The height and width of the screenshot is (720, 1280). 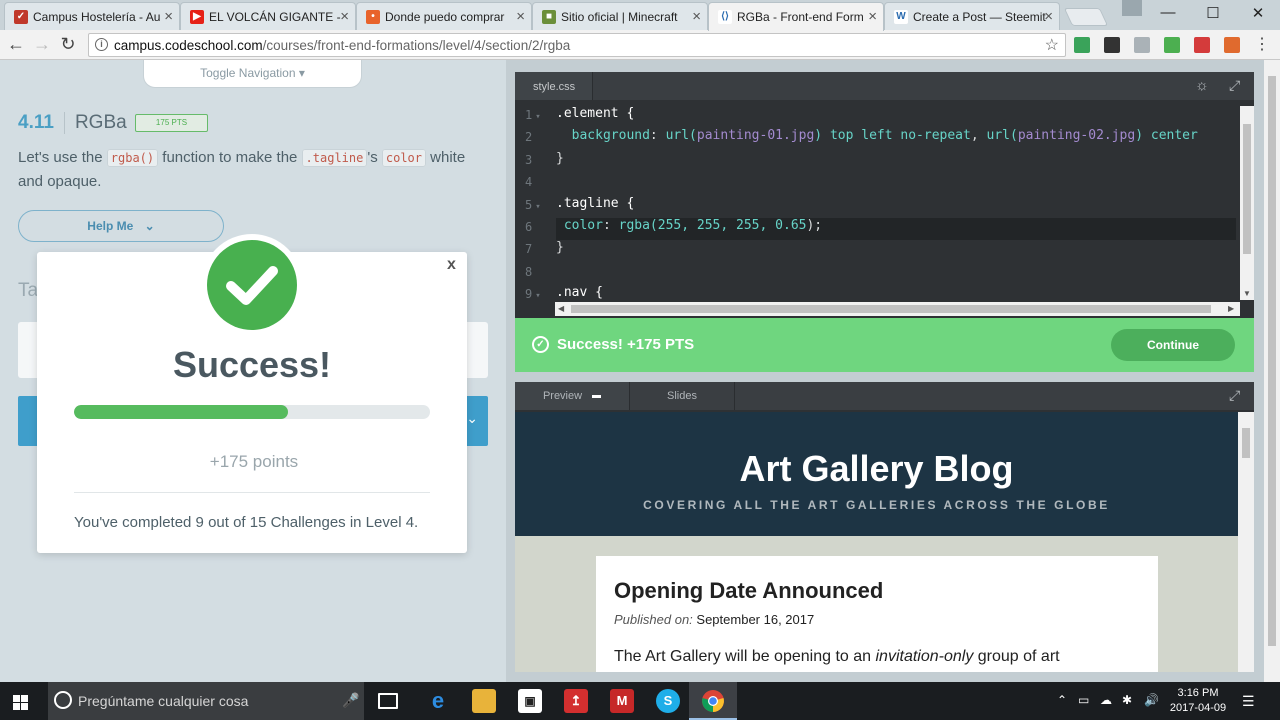 I want to click on browser-tab: ■ Sitio oficial | Minecraft ×, so click(x=620, y=16).